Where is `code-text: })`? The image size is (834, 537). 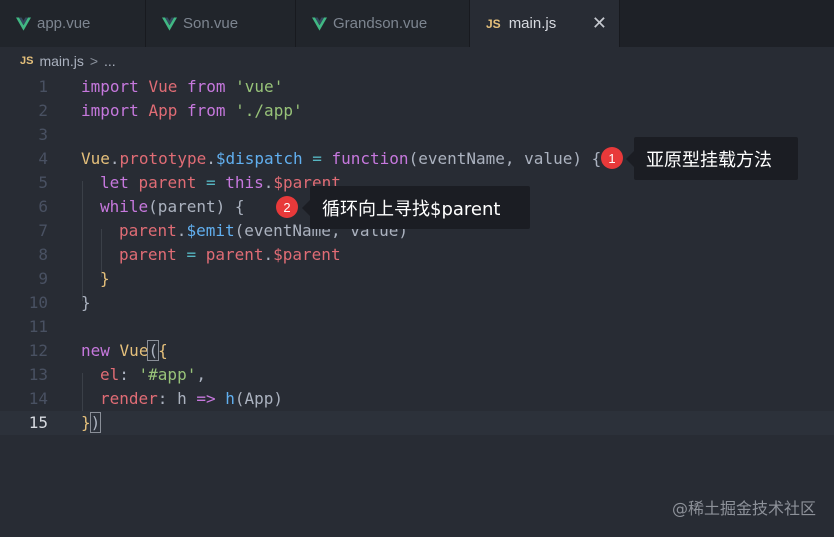 code-text: }) is located at coordinates (91, 422).